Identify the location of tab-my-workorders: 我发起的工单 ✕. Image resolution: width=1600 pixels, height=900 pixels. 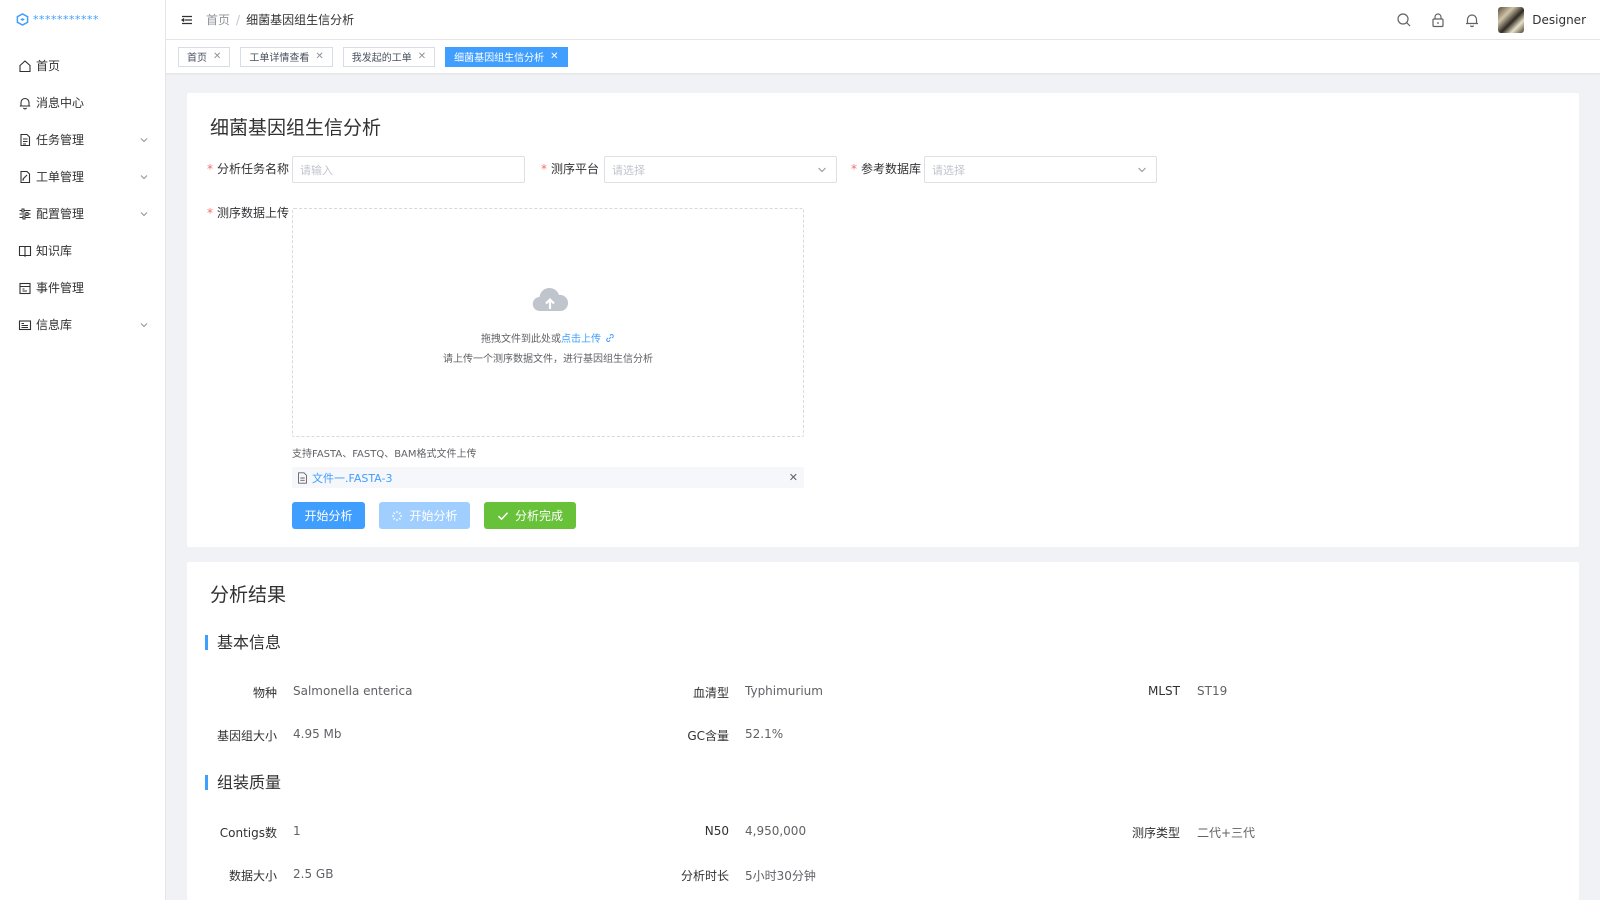
(389, 56).